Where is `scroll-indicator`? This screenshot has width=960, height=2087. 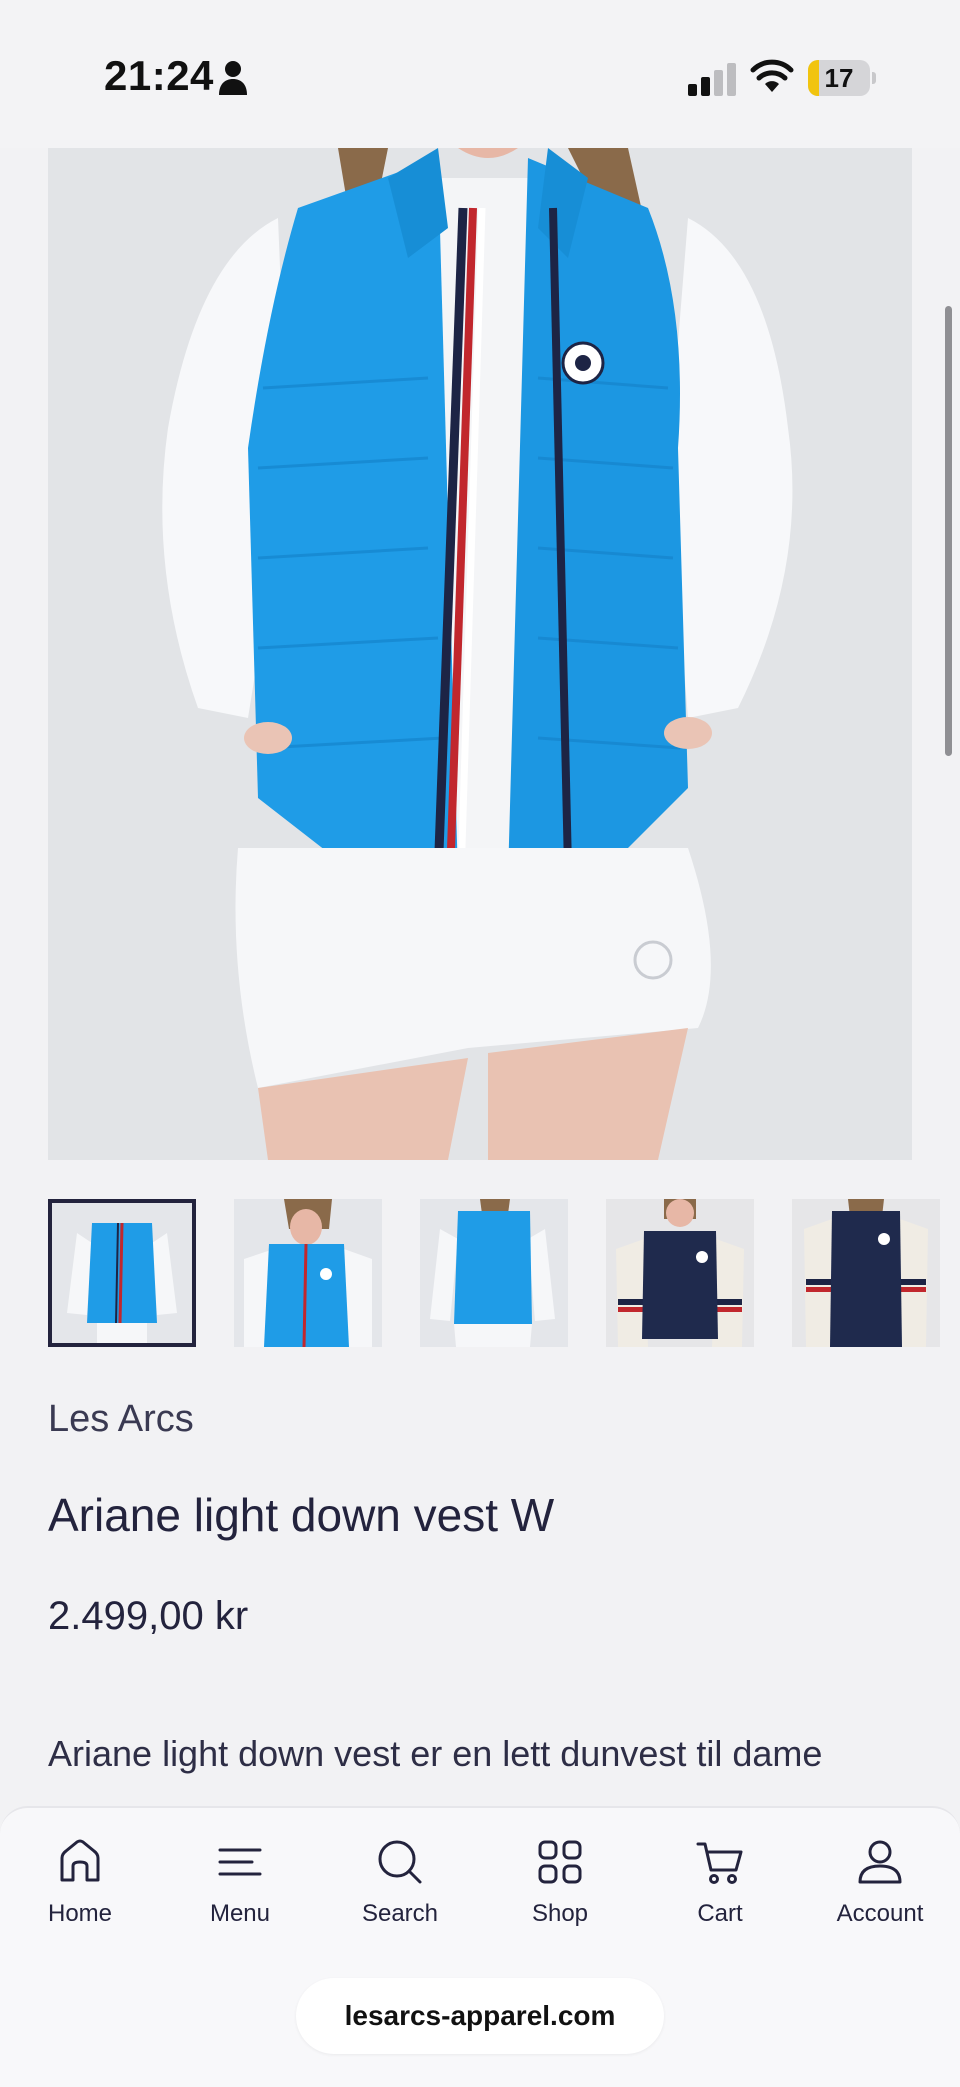
scroll-indicator is located at coordinates (948, 531).